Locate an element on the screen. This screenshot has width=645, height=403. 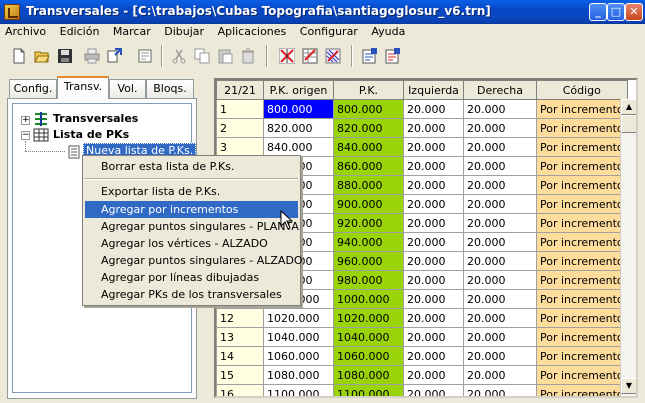
row-number: 15 is located at coordinates (240, 375).